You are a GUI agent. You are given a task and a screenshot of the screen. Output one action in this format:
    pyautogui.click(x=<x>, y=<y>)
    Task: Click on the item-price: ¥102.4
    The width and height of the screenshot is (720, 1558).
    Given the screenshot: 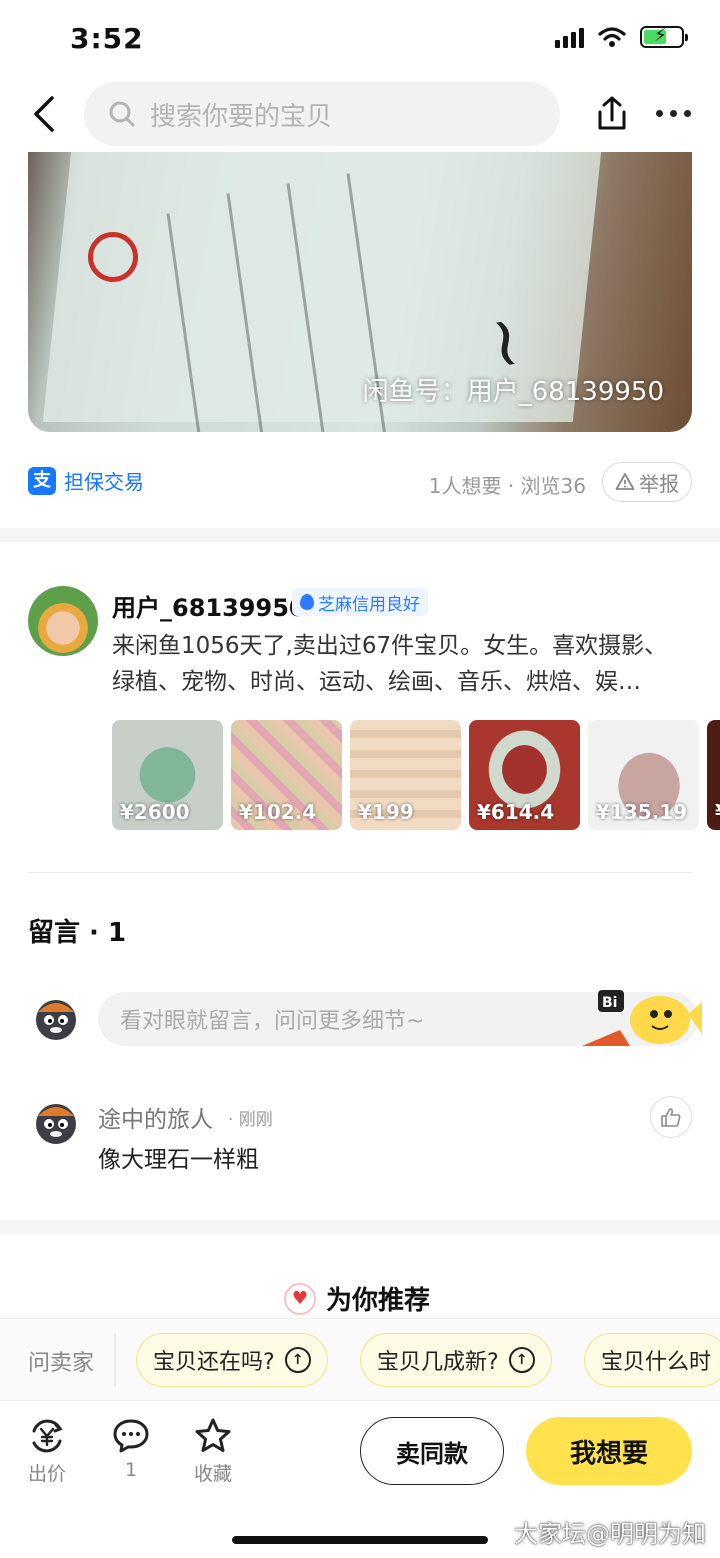 What is the action you would take?
    pyautogui.click(x=278, y=812)
    